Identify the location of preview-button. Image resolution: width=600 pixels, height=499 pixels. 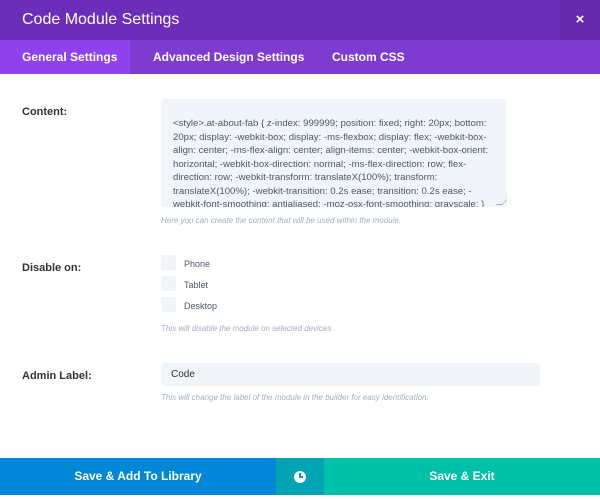
(300, 476).